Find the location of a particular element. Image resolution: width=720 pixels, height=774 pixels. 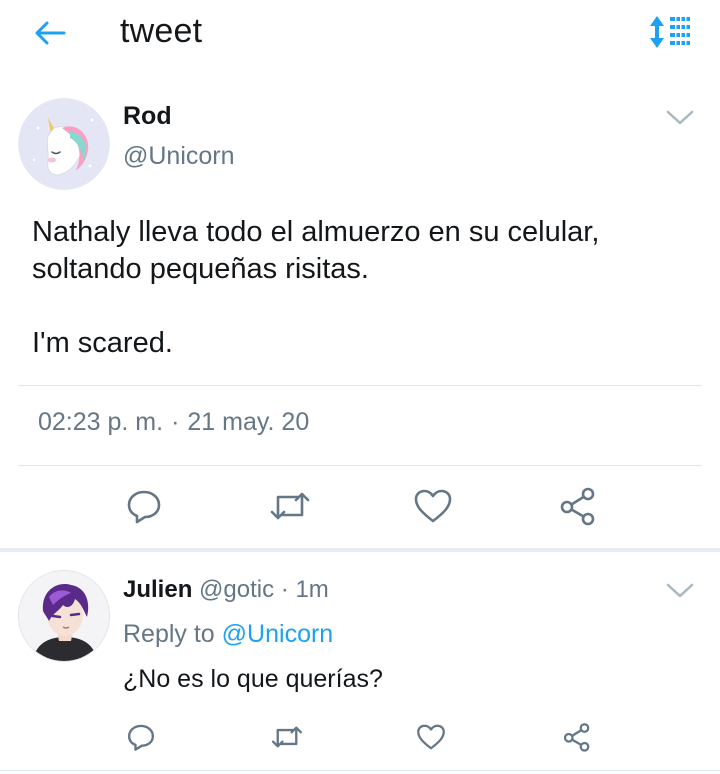

tweet-timestamp: 02:23 p. m. · 21 may. 20 is located at coordinates (173, 422).